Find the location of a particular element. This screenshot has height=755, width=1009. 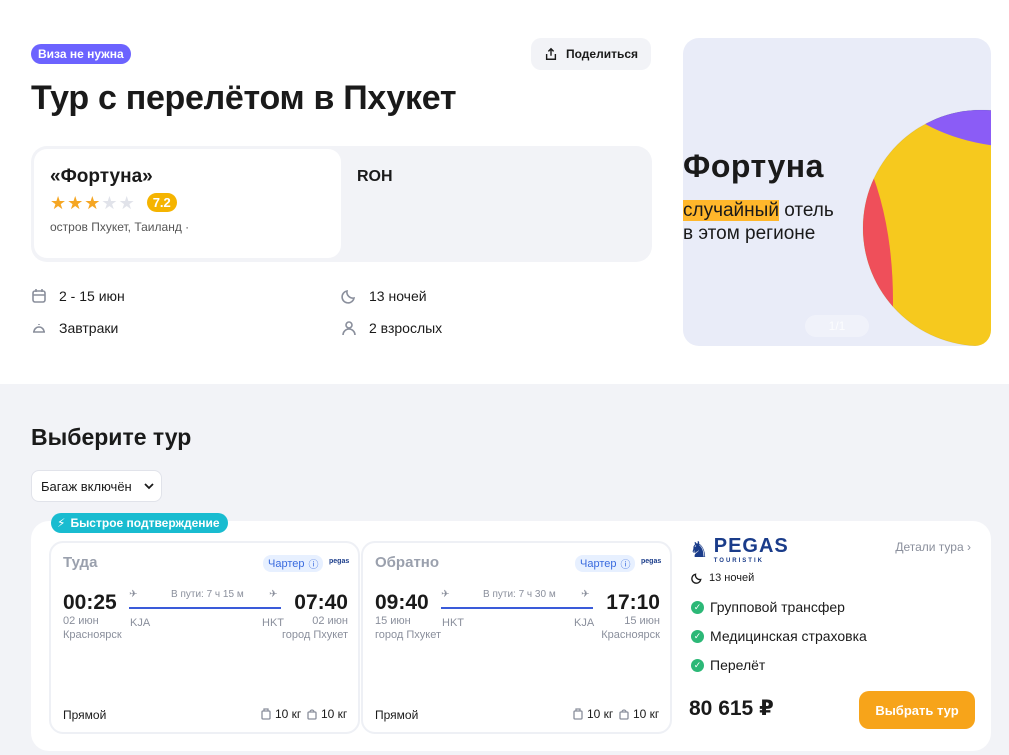

operator-logo: ♞ PEGAS TOURISTIK is located at coordinates (739, 549).